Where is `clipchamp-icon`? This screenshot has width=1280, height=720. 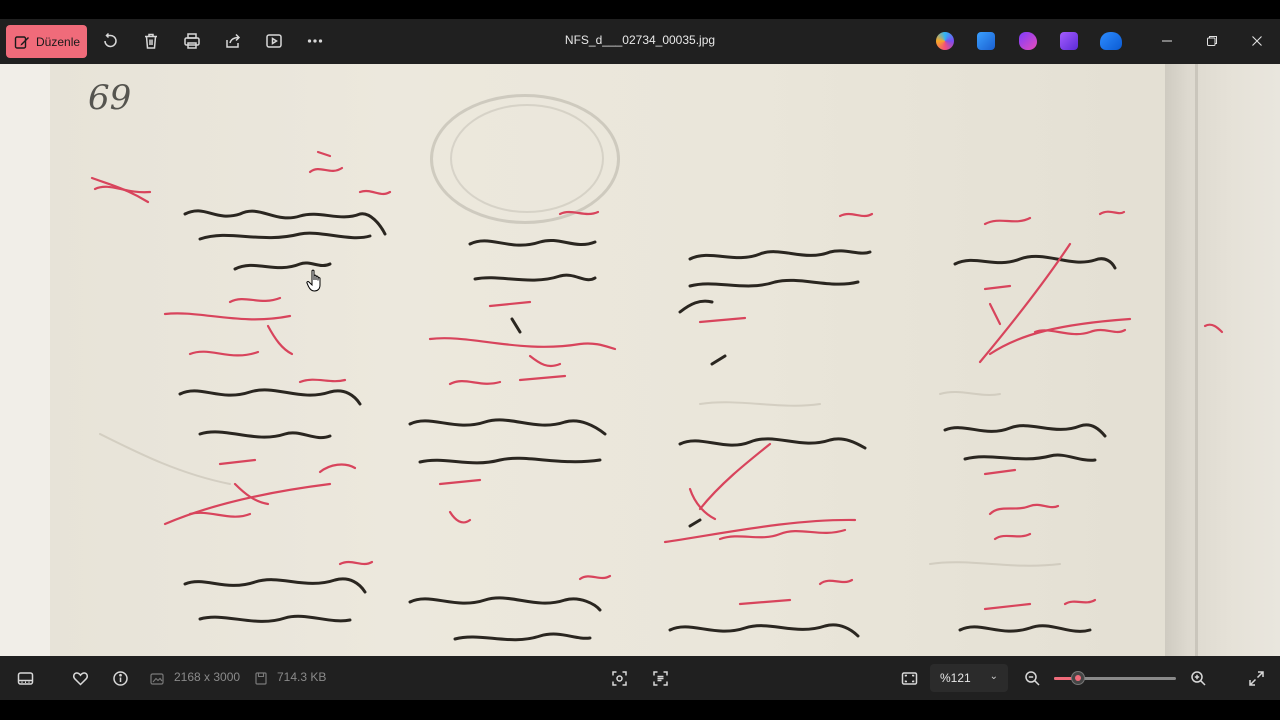
clipchamp-icon is located at coordinates (1028, 41).